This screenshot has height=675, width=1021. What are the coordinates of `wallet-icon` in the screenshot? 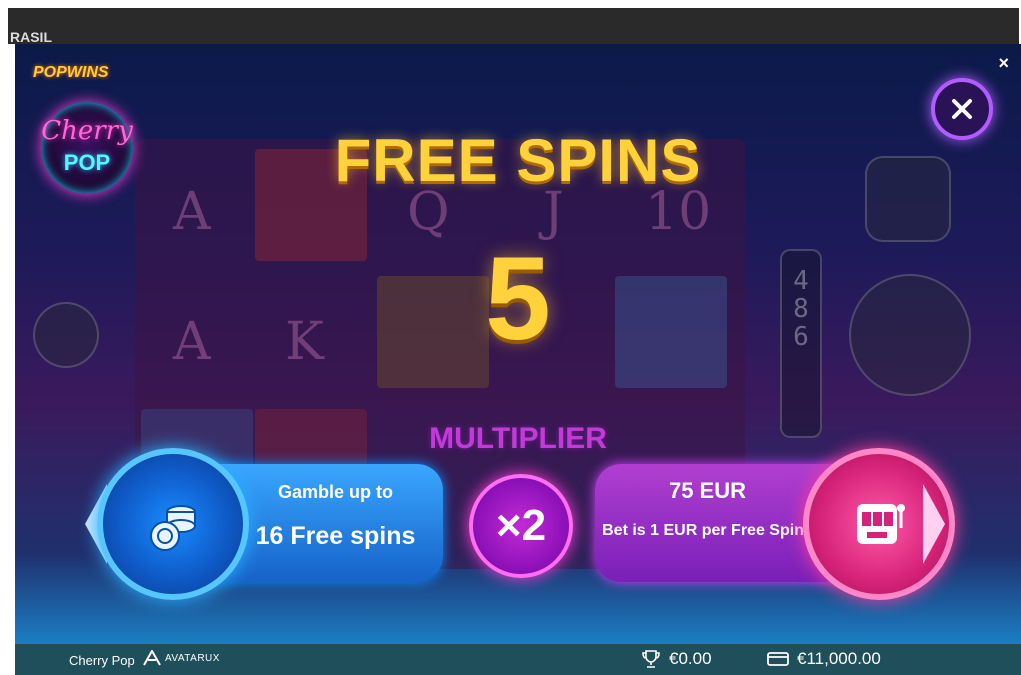 It's located at (778, 659).